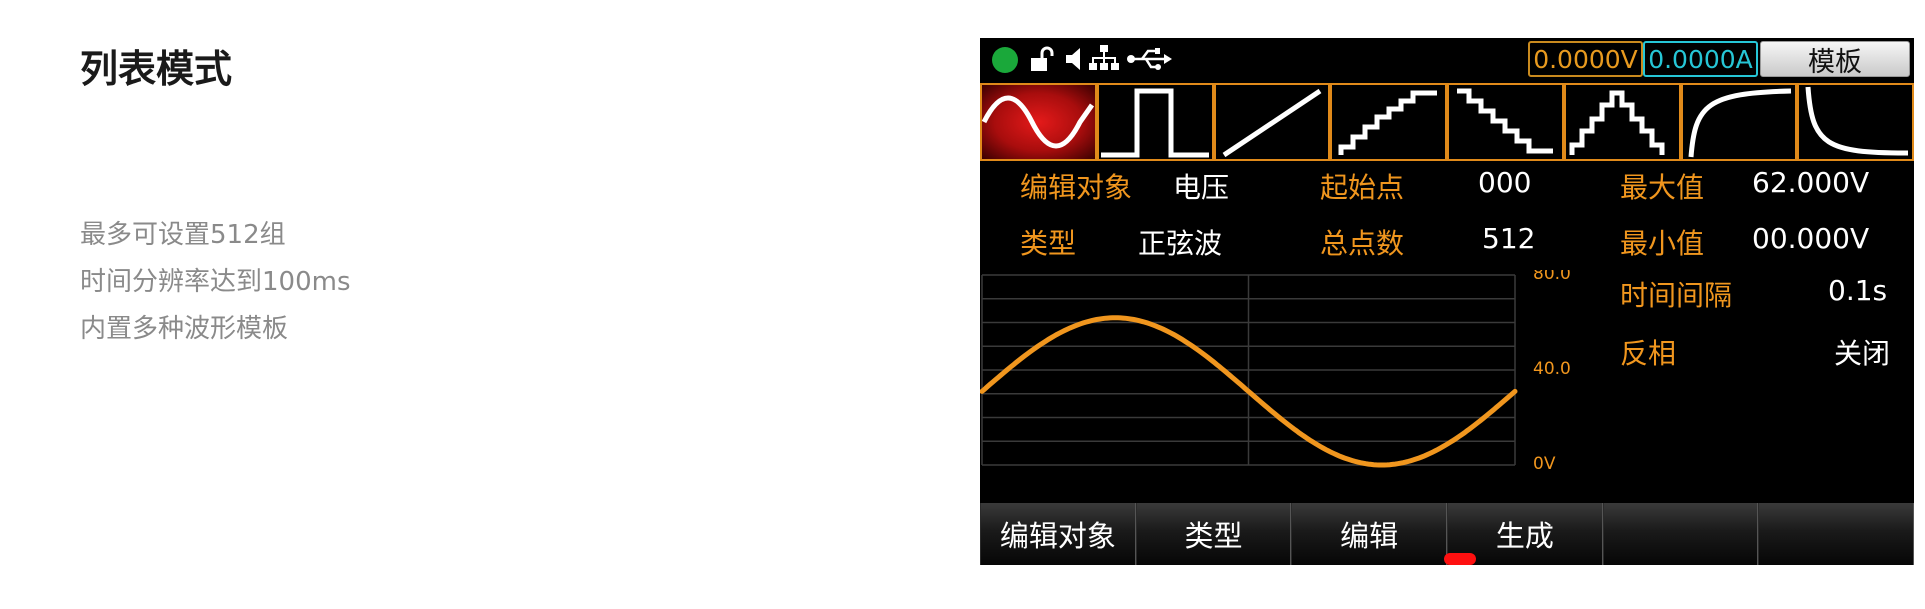 The image size is (1925, 609). What do you see at coordinates (1544, 464) in the screenshot?
I see `y-tick-label: 0V` at bounding box center [1544, 464].